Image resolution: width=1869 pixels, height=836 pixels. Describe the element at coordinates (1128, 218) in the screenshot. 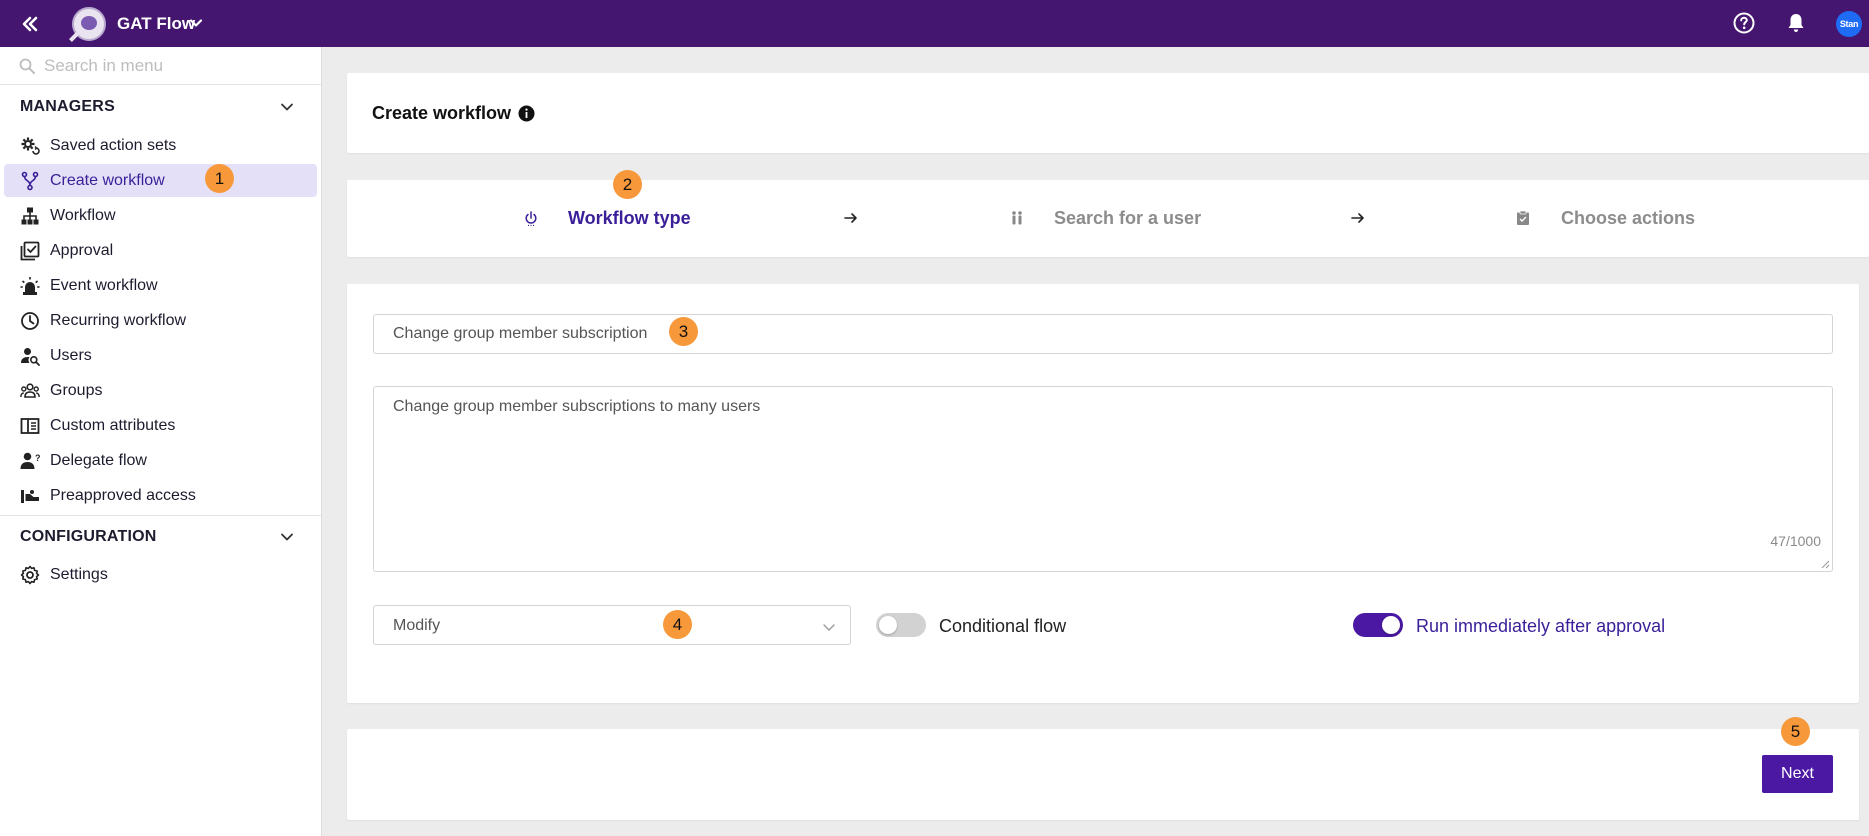

I see `step-label: Search for a user` at that location.